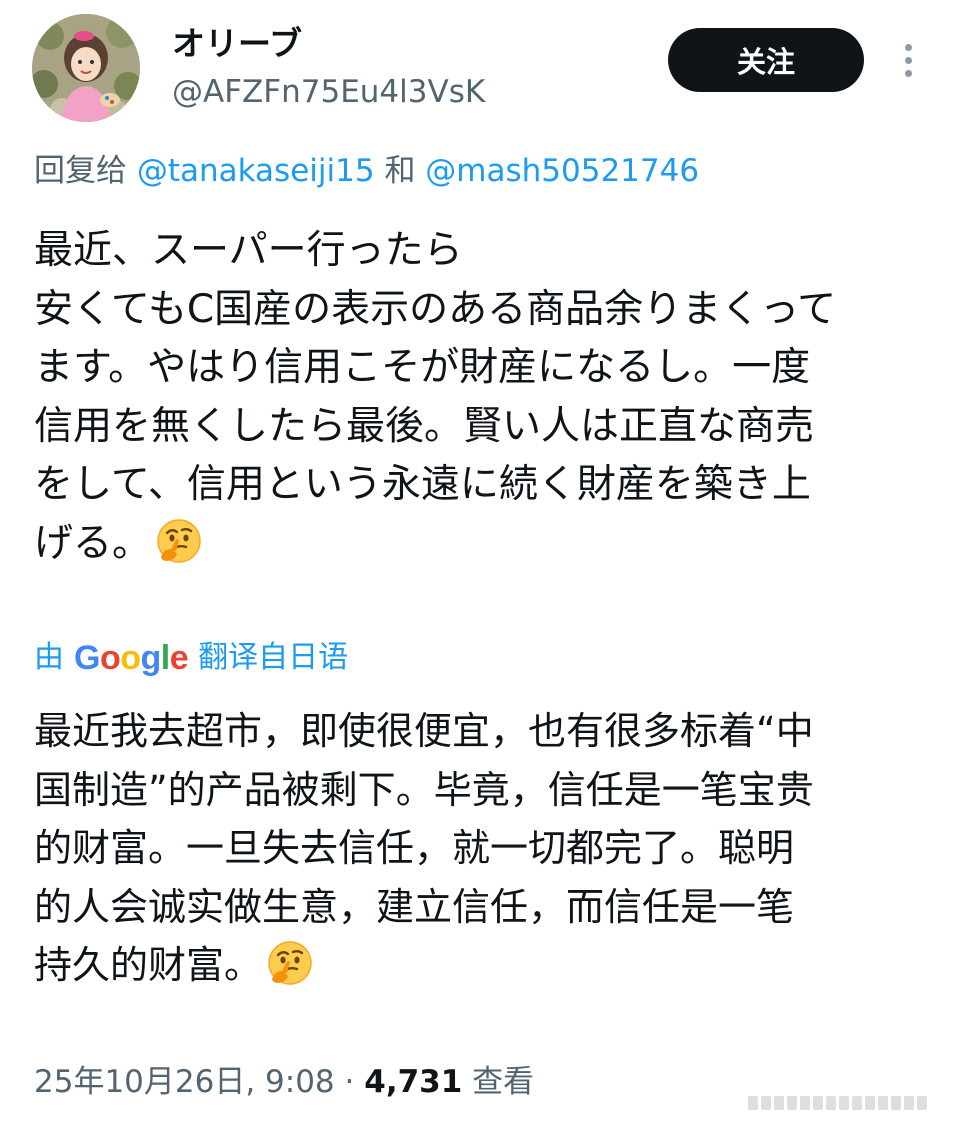 This screenshot has height=1128, width=960. I want to click on translation-attribution: 由 Google 翻译自日语, so click(191, 658).